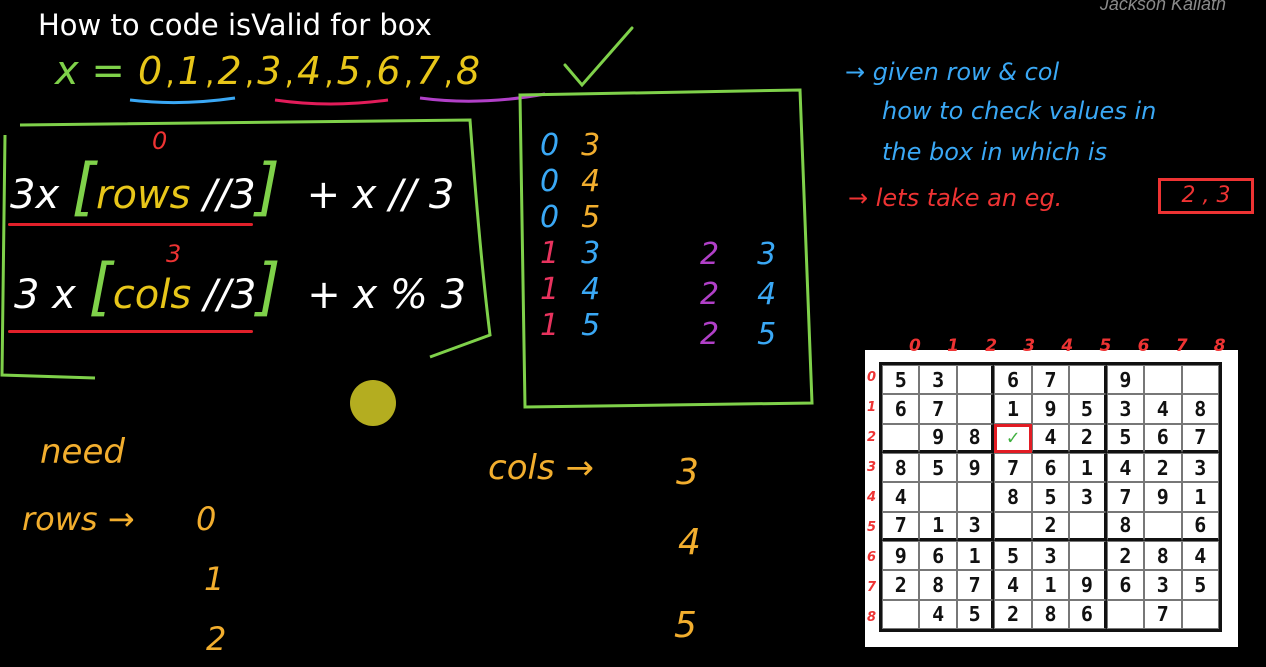 This screenshot has height=667, width=1266. I want to click on need-row-value: 1, so click(214, 579).